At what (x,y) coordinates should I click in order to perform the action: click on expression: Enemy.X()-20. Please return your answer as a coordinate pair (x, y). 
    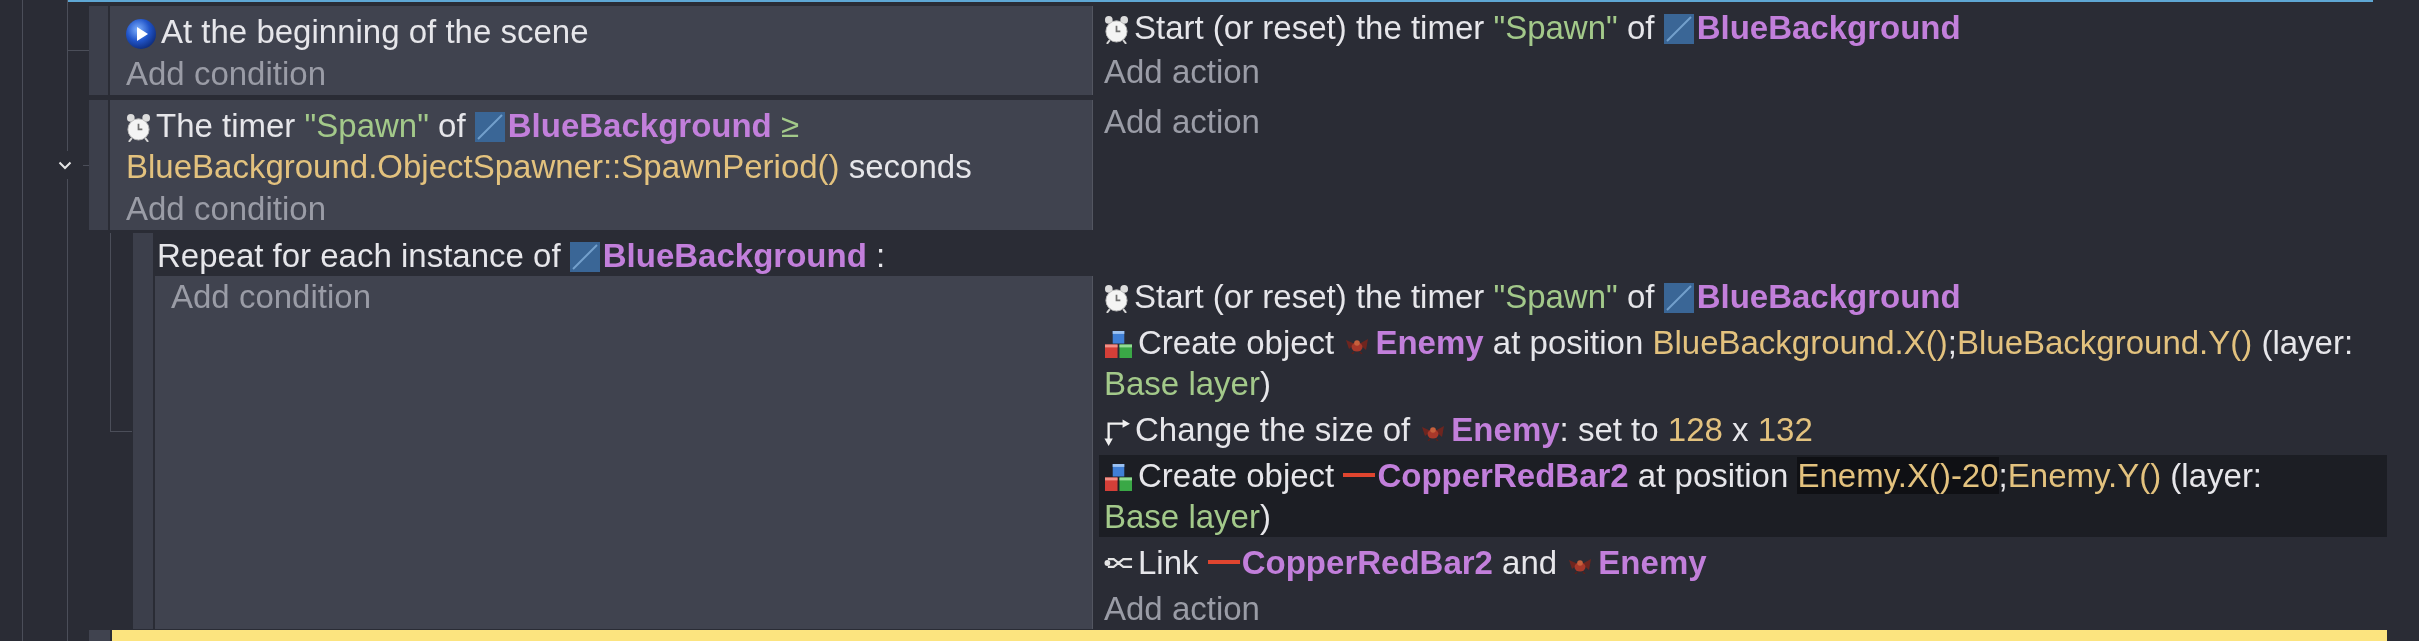
    Looking at the image, I should click on (1898, 475).